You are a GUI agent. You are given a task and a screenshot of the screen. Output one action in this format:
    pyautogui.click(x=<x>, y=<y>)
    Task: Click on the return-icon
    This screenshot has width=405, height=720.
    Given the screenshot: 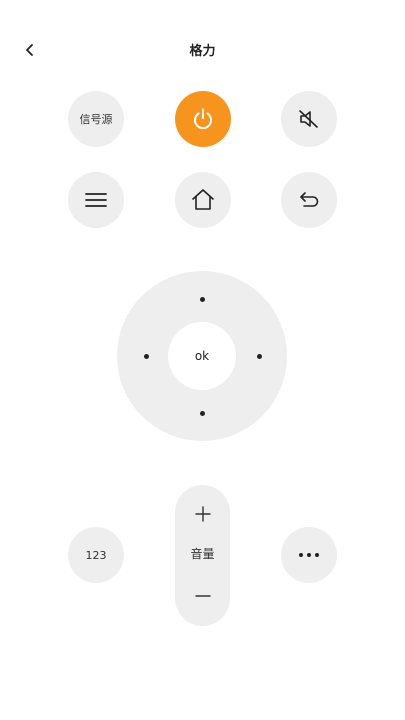 What is the action you would take?
    pyautogui.click(x=309, y=199)
    